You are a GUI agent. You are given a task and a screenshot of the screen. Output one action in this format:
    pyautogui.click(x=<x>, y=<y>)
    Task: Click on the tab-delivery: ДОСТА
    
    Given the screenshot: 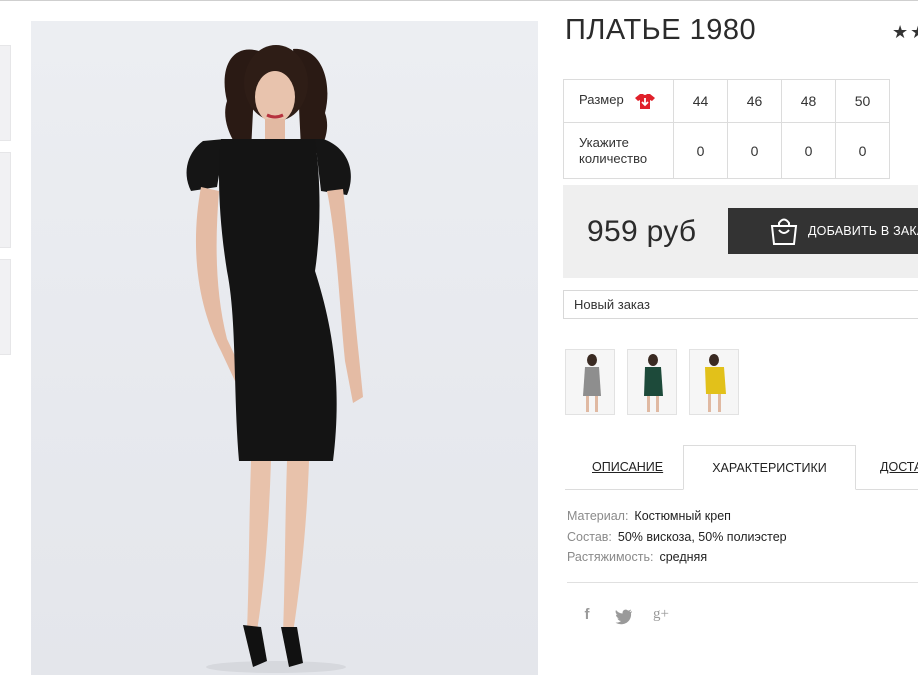 What is the action you would take?
    pyautogui.click(x=899, y=467)
    